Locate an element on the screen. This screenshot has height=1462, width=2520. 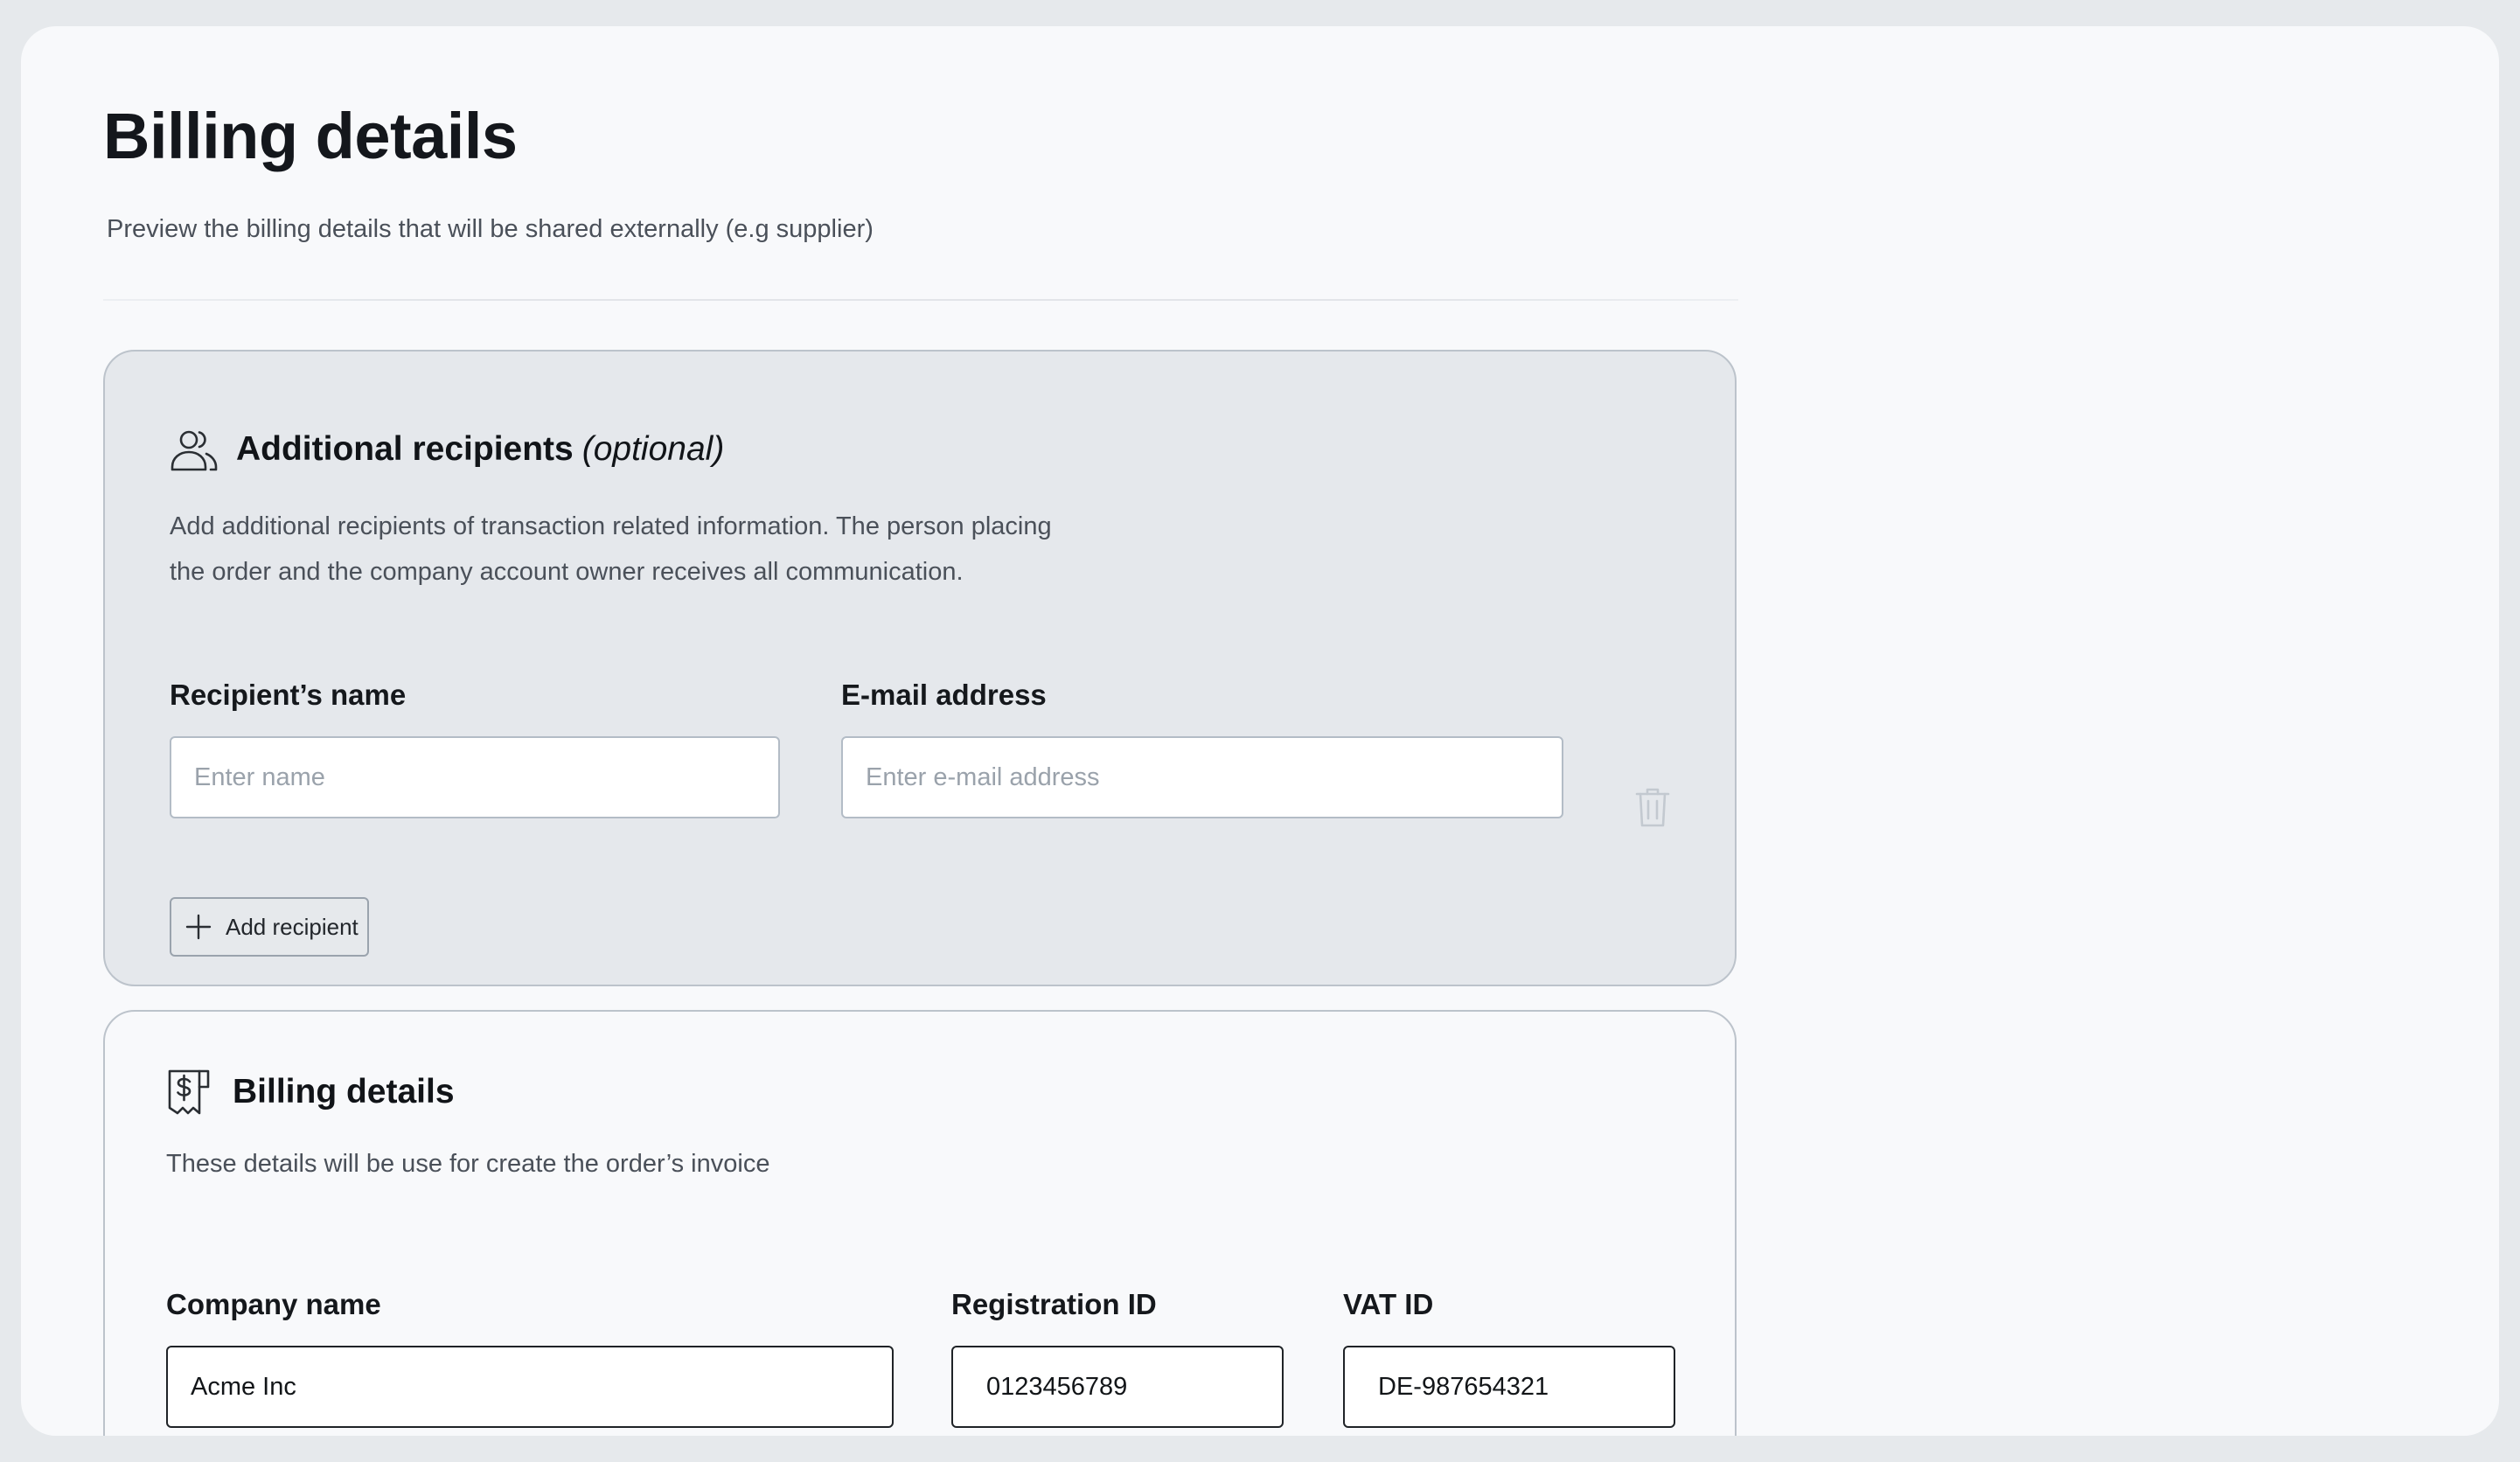
page-title: Billing details is located at coordinates (310, 136).